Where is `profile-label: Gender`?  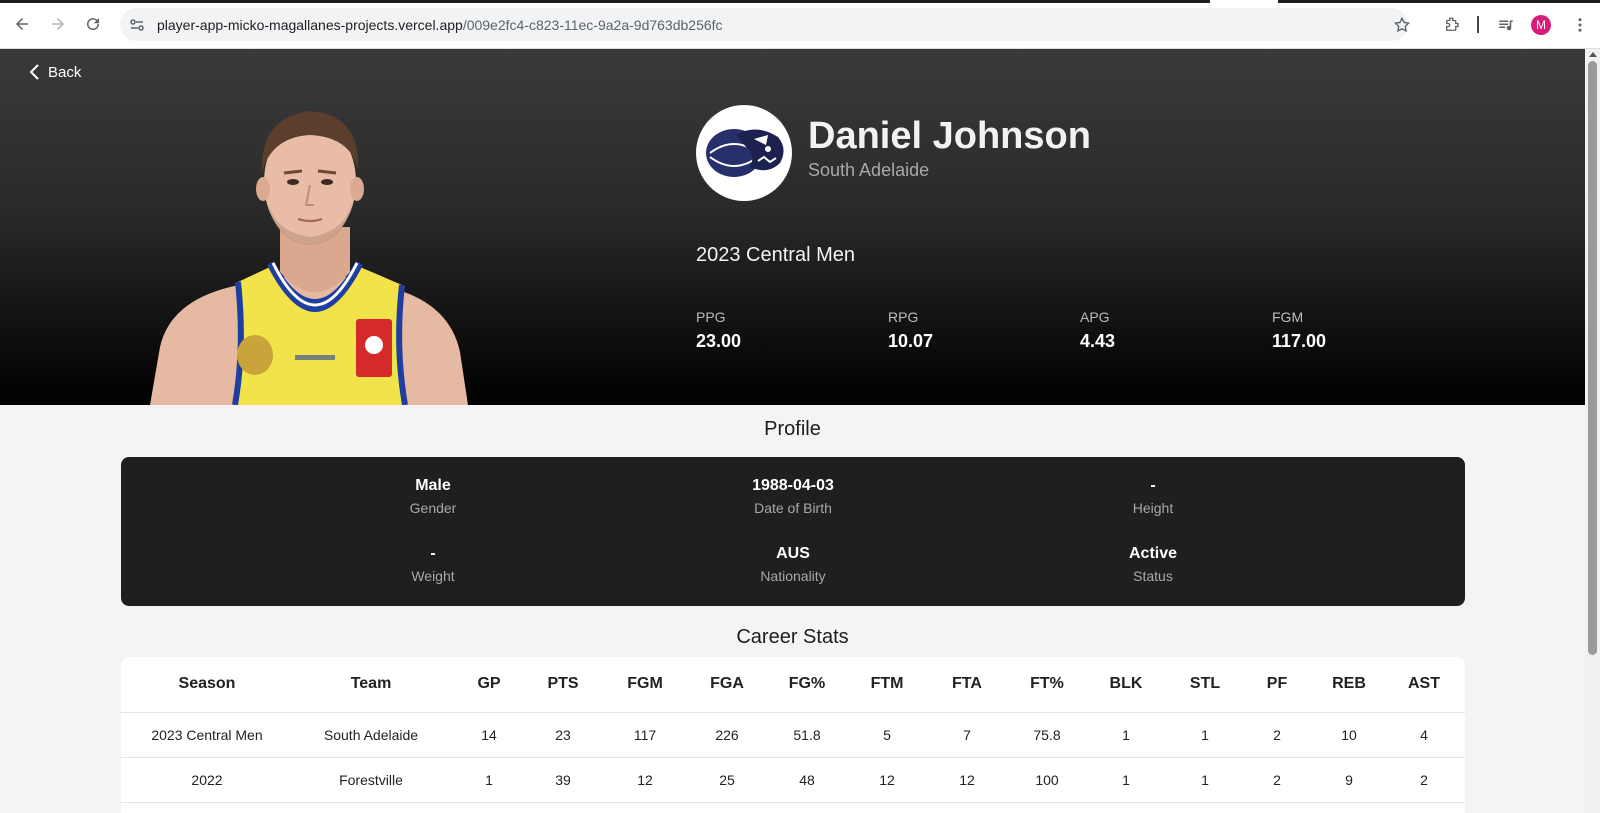 profile-label: Gender is located at coordinates (433, 508).